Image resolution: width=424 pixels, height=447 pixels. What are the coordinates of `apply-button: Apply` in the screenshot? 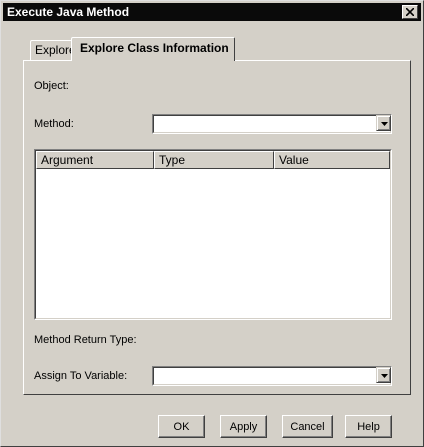 It's located at (243, 426).